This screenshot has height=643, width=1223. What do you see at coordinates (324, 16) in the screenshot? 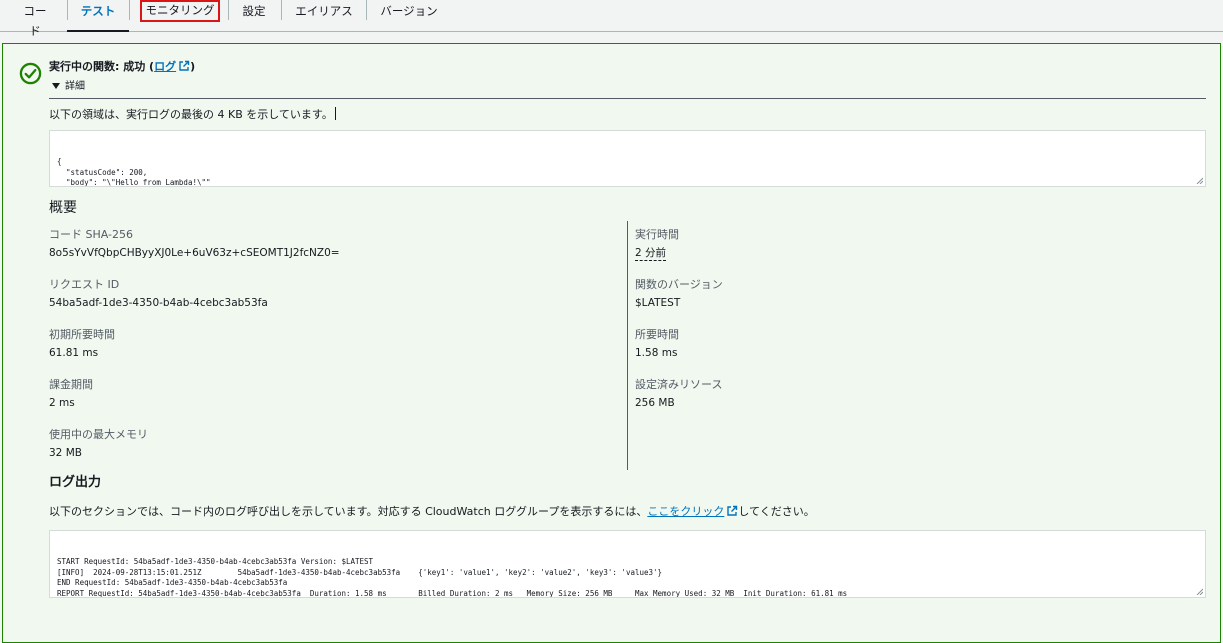
I see `tab-aliases: エイリアス` at bounding box center [324, 16].